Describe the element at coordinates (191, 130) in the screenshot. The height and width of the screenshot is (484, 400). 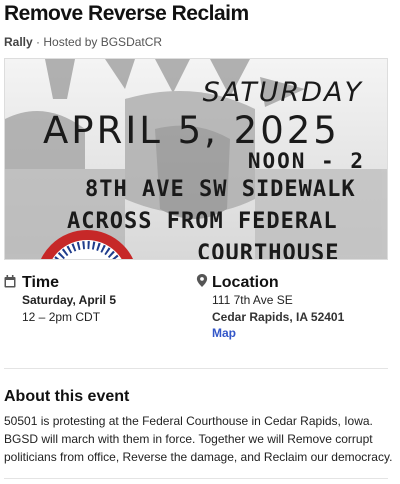
I see `banner-date: APRIL 5, 2025` at that location.